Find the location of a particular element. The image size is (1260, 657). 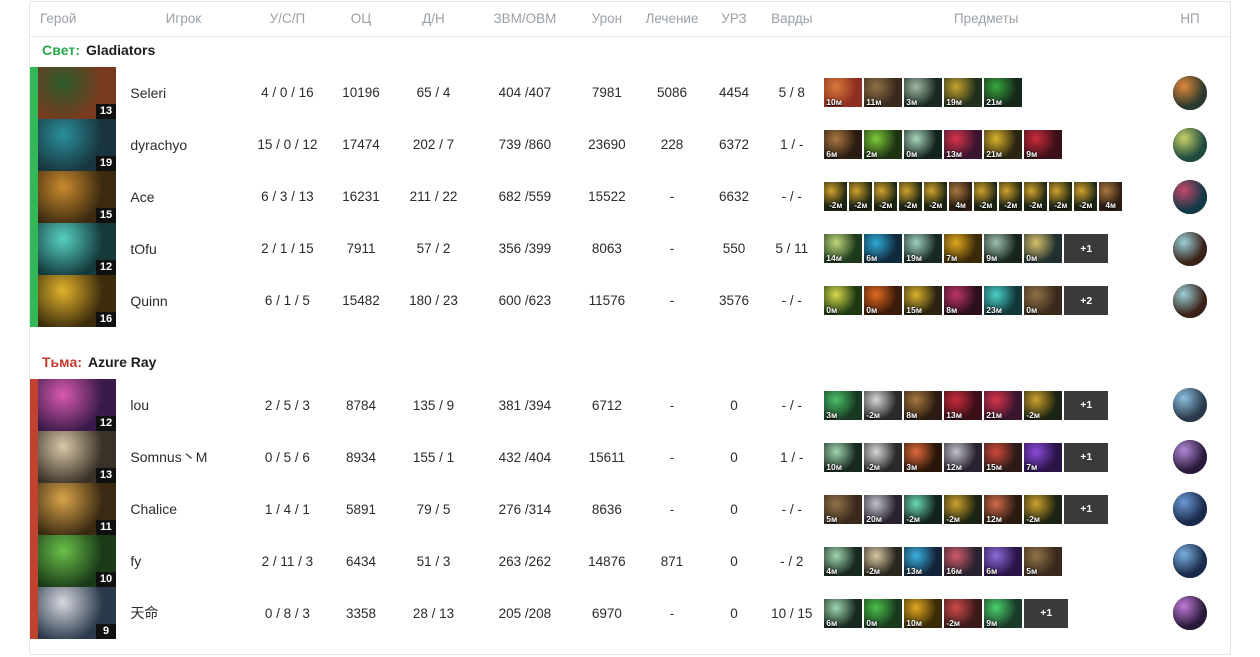

hero-cell: 13 is located at coordinates (75, 92).